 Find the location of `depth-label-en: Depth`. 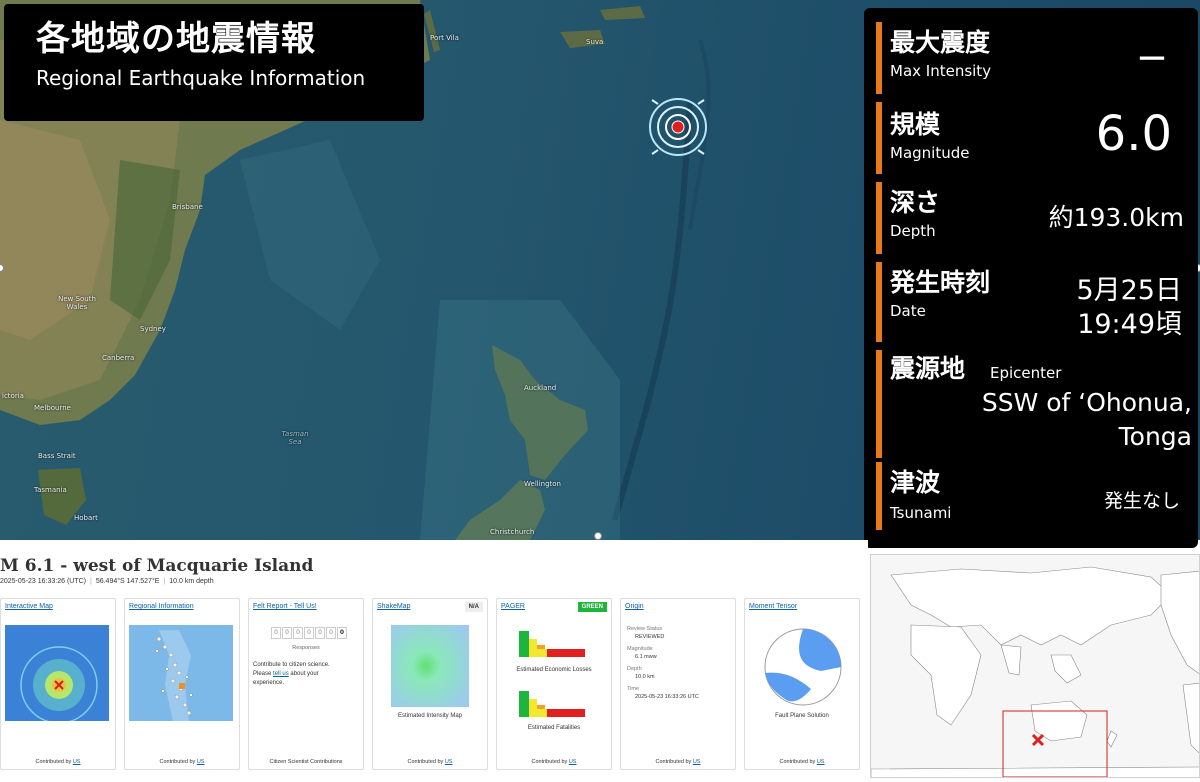

depth-label-en: Depth is located at coordinates (913, 231).